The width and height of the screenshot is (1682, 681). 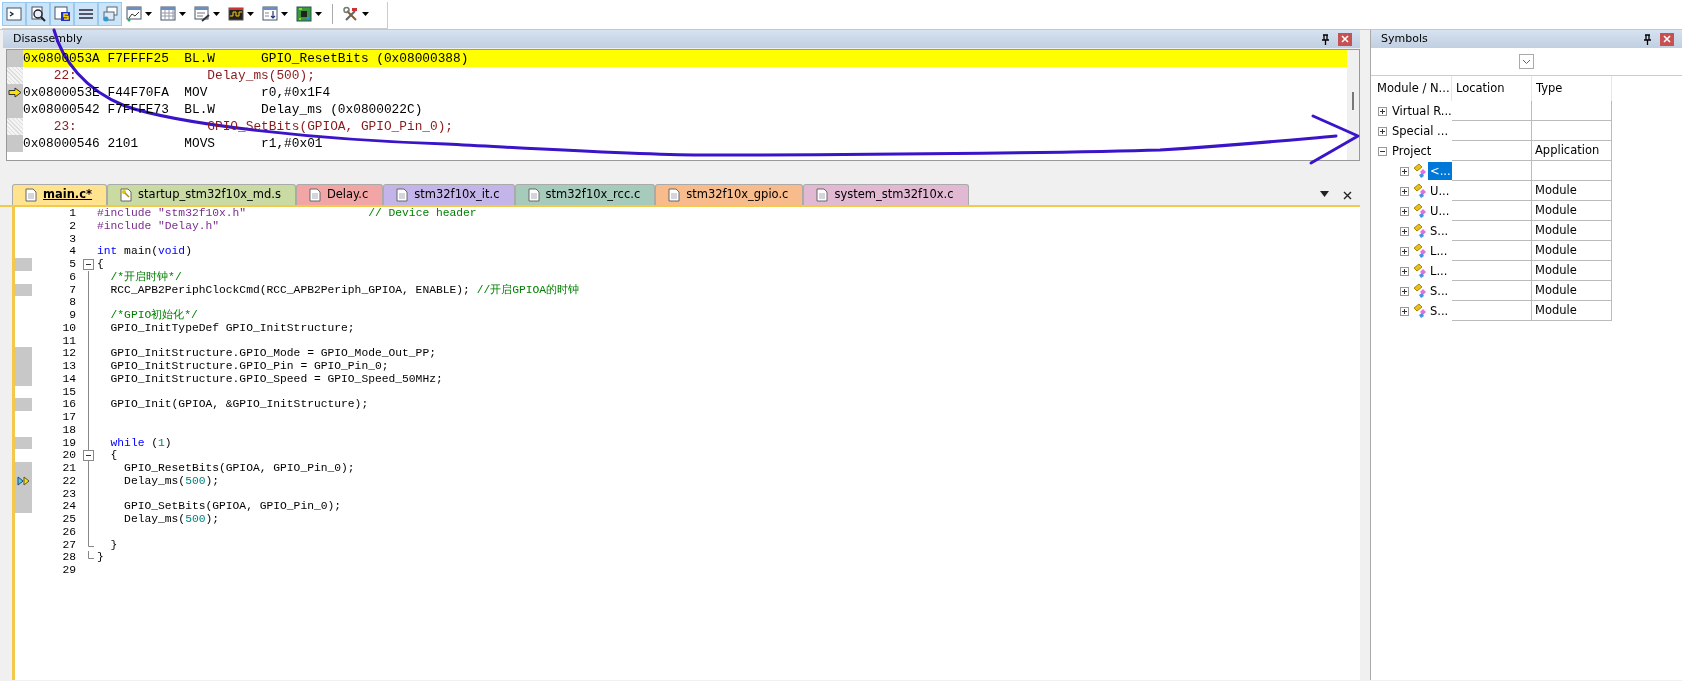 What do you see at coordinates (270, 14) in the screenshot?
I see `download-window-icon` at bounding box center [270, 14].